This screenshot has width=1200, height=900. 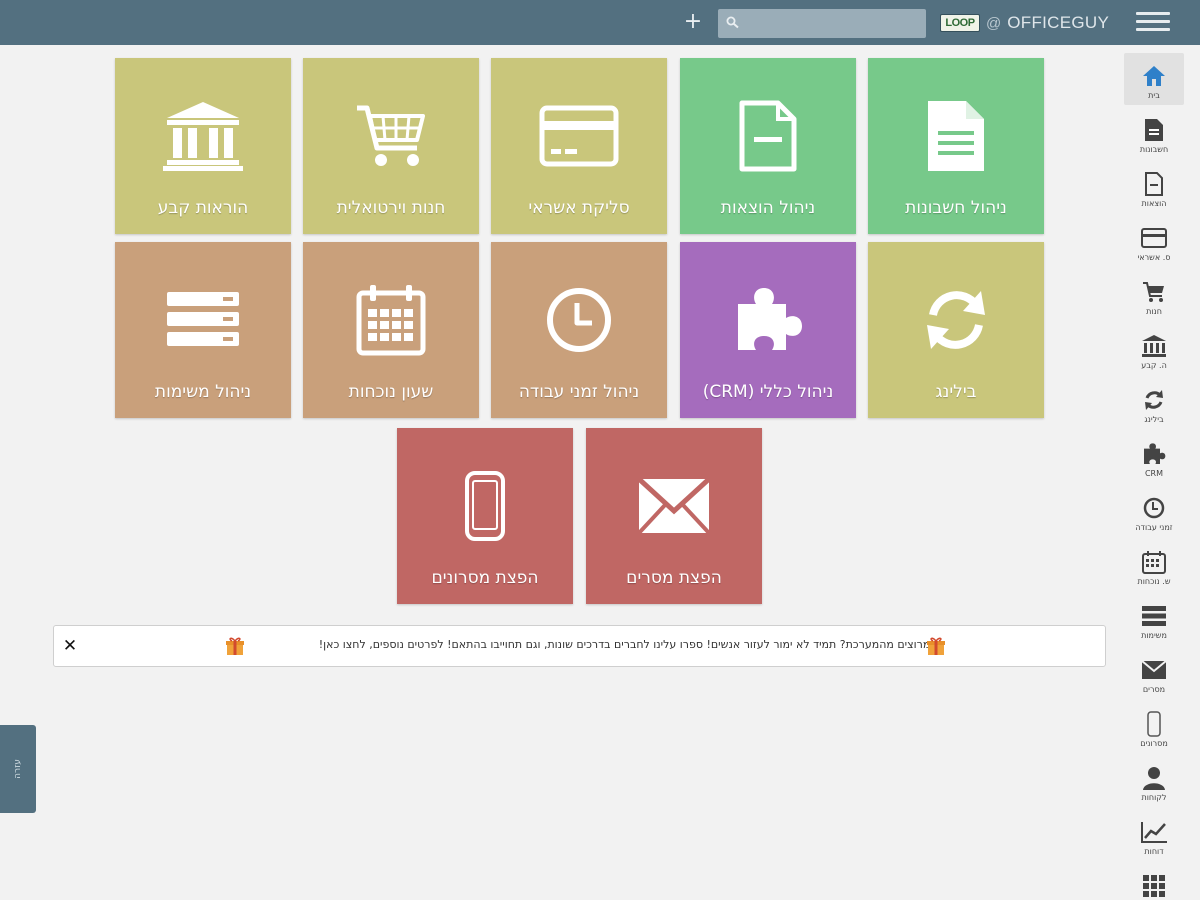 I want to click on sidebar-item-work-time: זמני עבודה, so click(x=1154, y=511).